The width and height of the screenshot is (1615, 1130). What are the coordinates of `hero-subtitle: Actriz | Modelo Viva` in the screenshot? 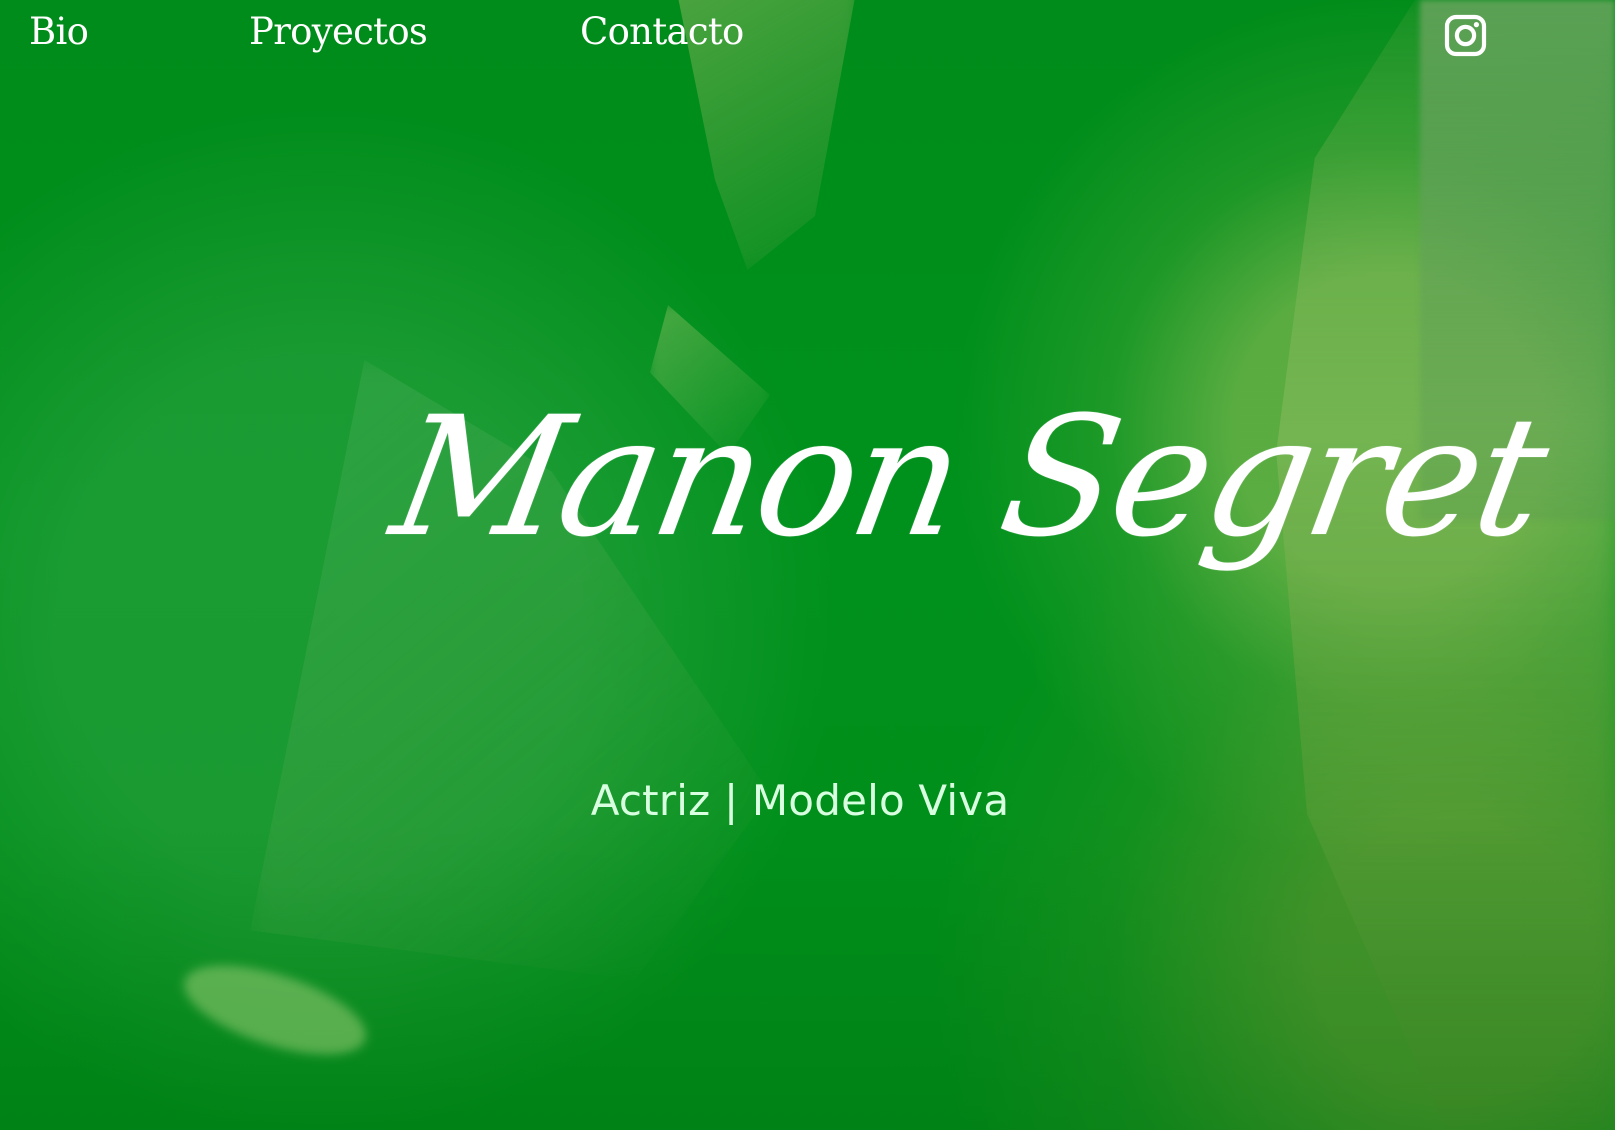 It's located at (800, 800).